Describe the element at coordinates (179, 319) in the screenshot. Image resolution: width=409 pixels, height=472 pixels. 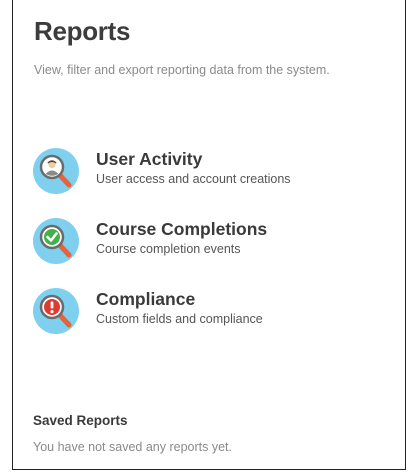
I see `report-description: Custom fields and compliance` at that location.